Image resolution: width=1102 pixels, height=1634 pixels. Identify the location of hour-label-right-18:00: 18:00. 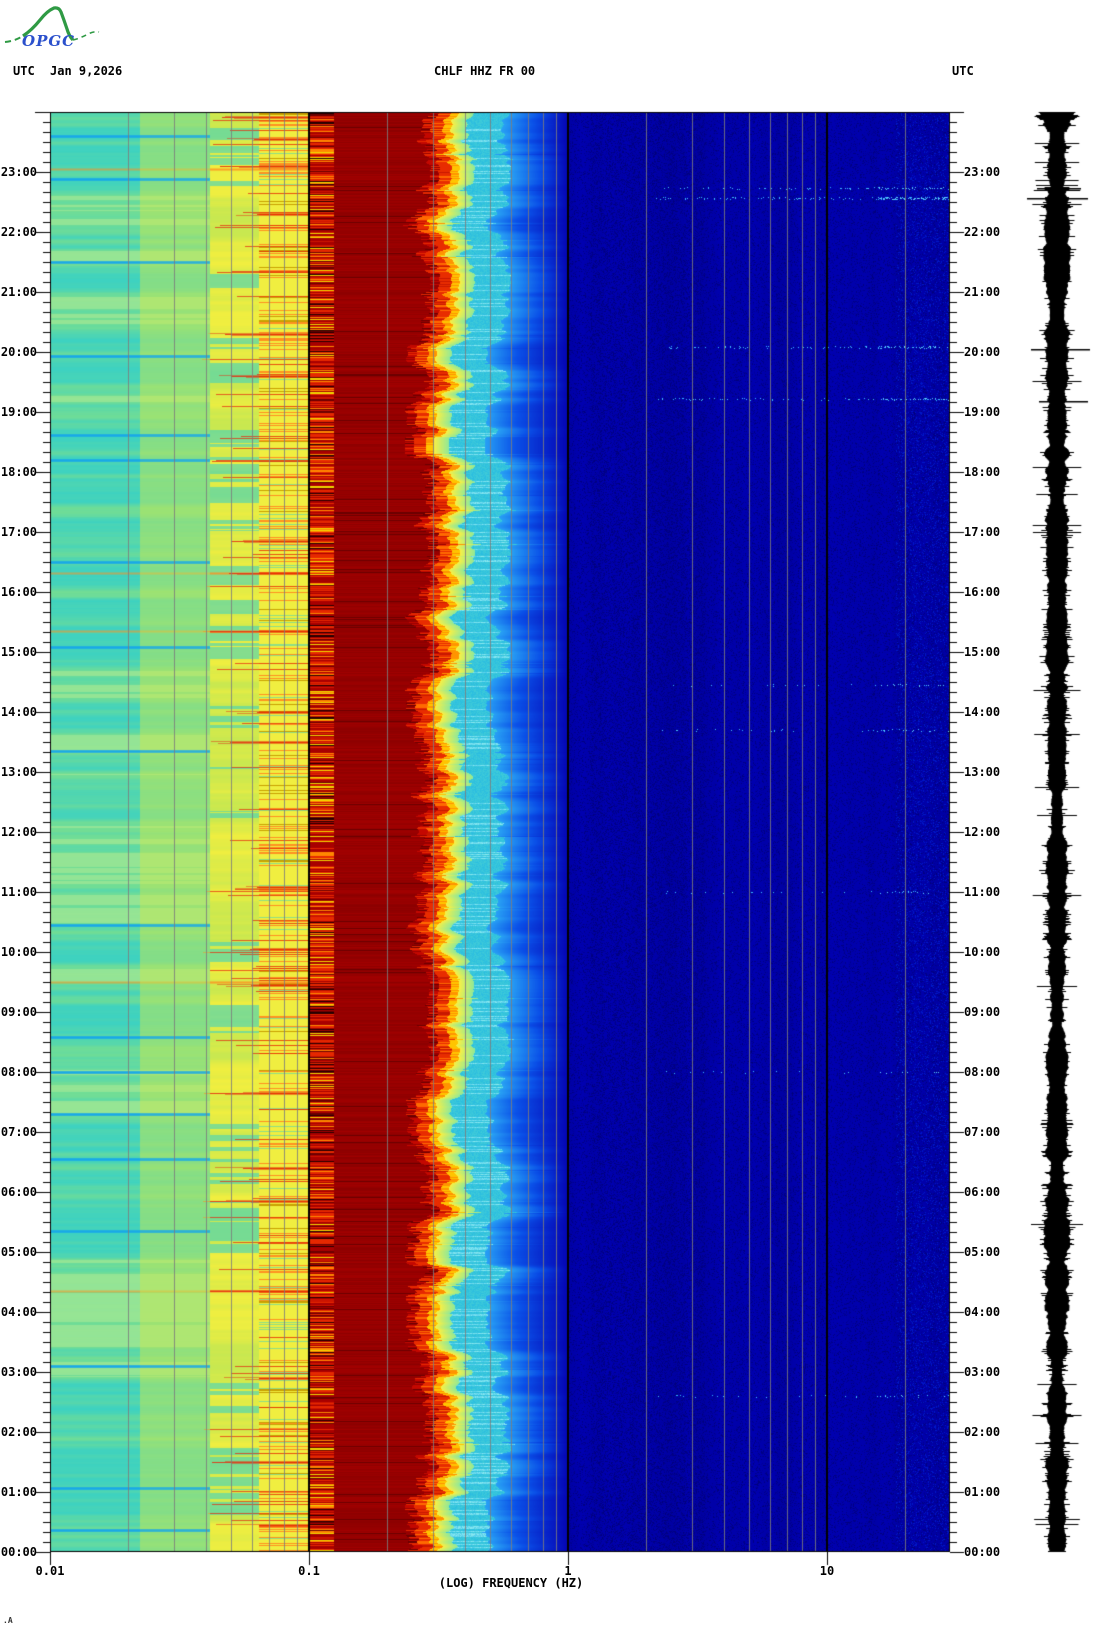
(982, 472).